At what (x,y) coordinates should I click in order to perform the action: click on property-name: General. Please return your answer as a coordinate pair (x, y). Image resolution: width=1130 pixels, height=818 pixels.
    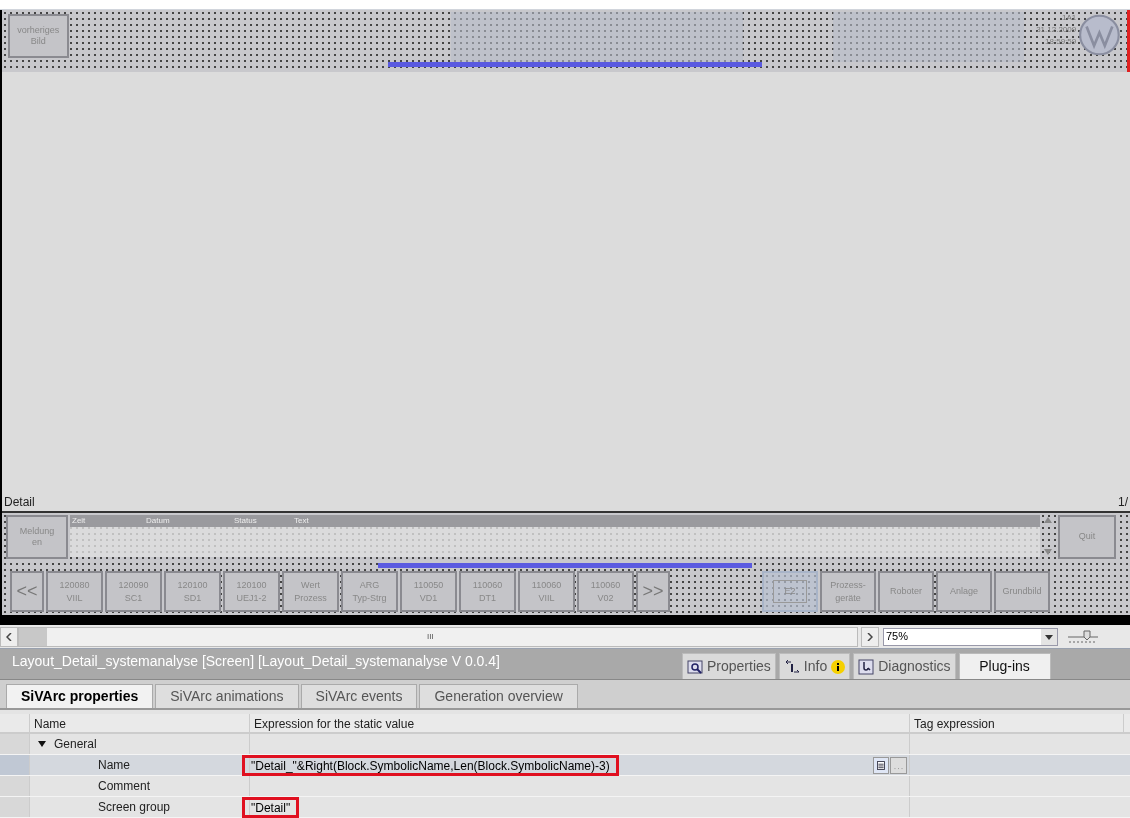
    Looking at the image, I should click on (75, 744).